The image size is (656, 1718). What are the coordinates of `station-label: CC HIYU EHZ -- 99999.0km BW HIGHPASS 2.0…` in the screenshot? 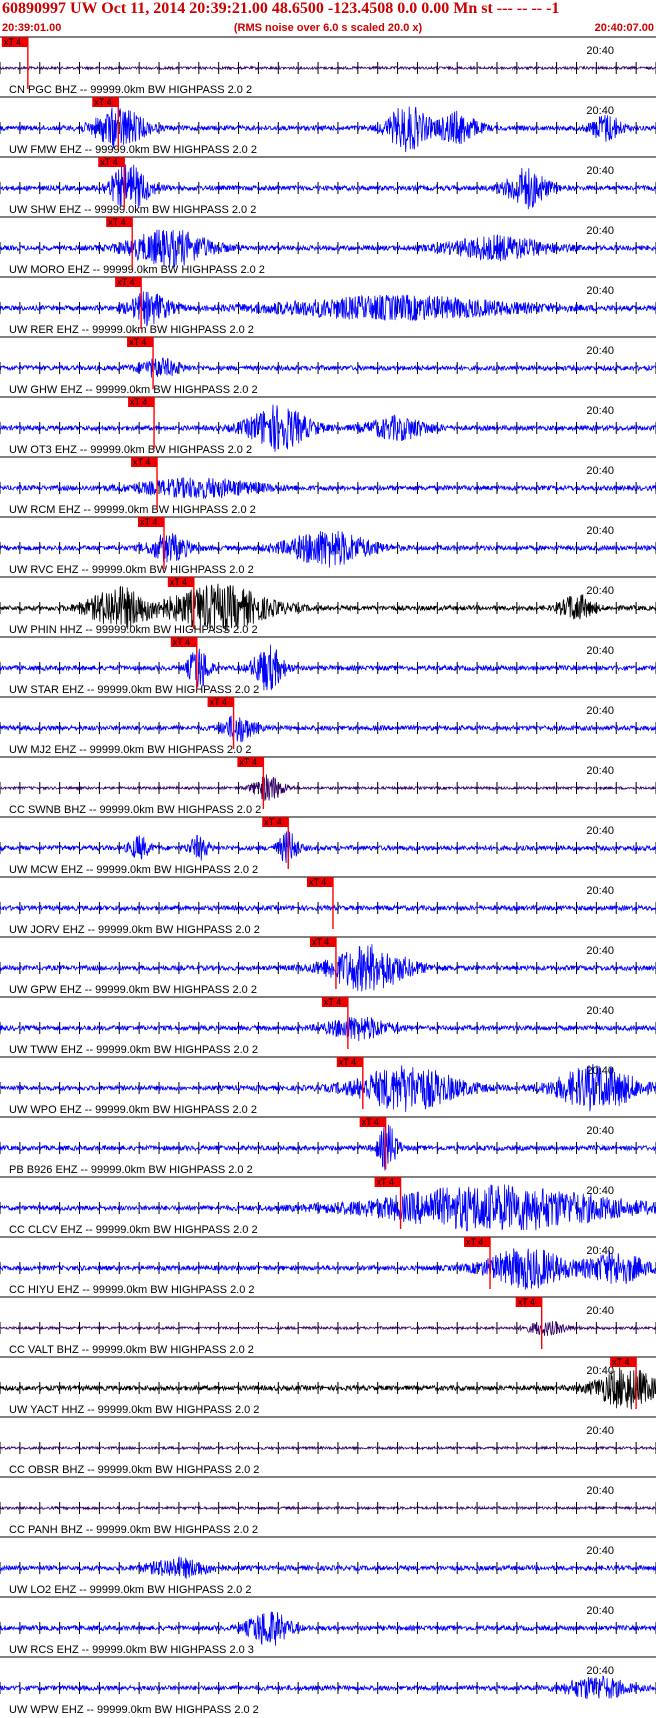 It's located at (132, 1290).